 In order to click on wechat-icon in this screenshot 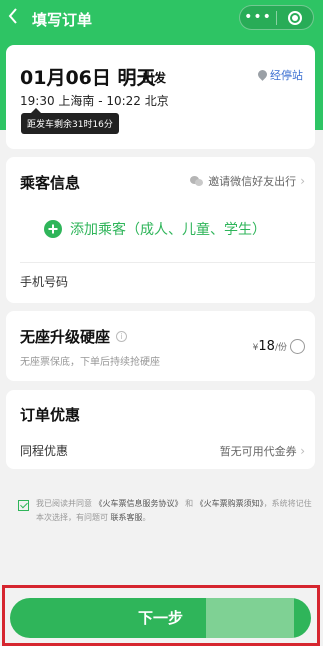, I will do `click(197, 181)`.